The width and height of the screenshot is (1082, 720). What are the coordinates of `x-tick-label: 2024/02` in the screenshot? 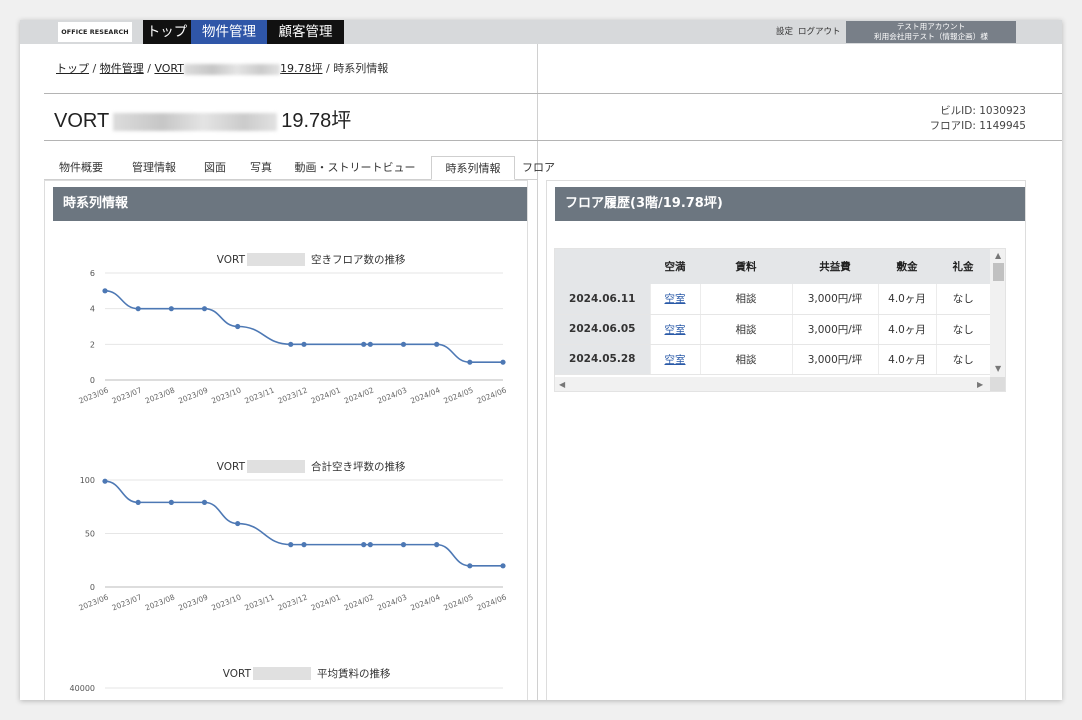 It's located at (359, 602).